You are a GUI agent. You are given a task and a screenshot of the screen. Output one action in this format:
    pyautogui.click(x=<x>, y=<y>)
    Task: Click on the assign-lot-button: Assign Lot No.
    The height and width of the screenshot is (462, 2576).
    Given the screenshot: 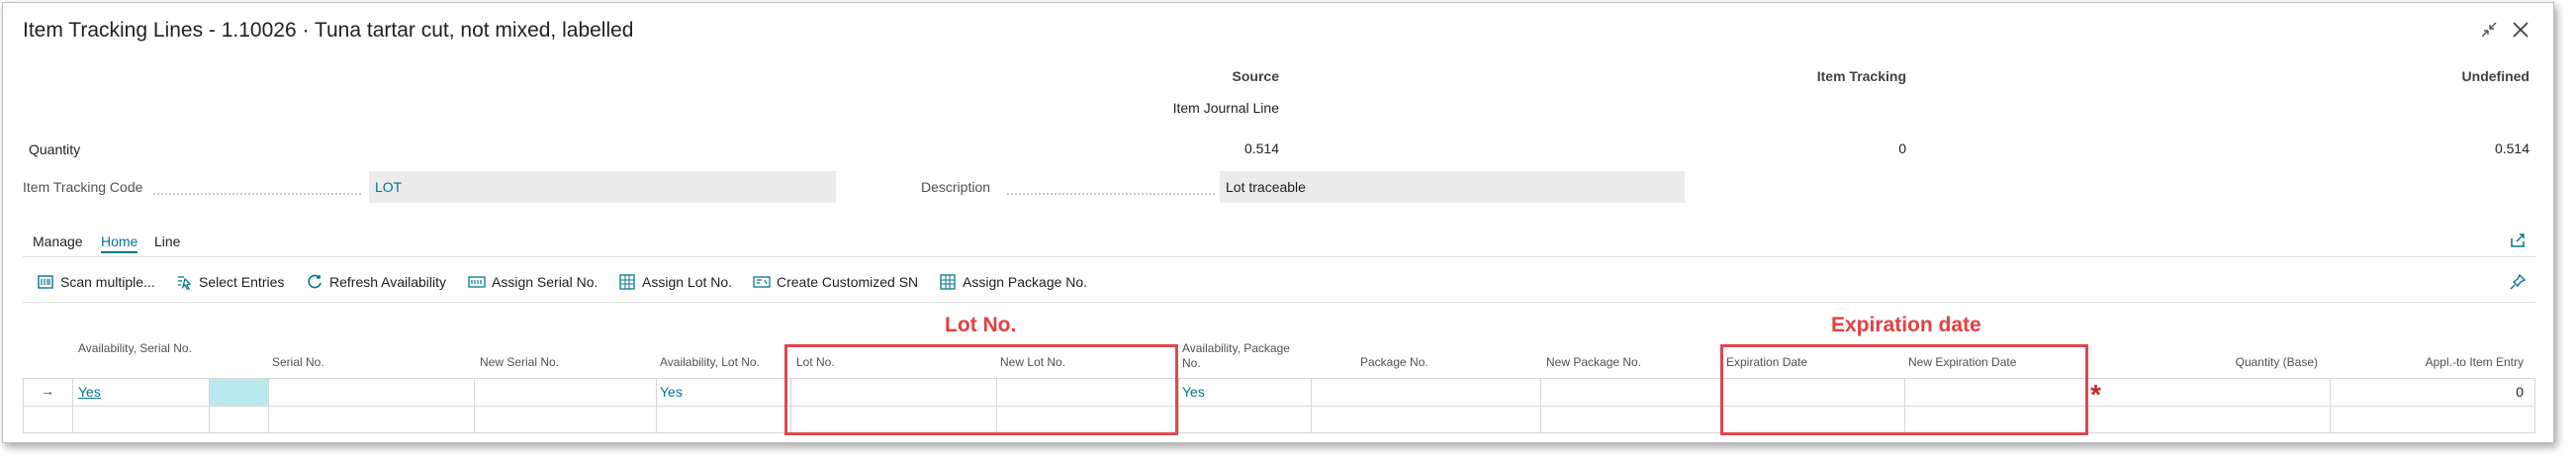 What is the action you would take?
    pyautogui.click(x=675, y=282)
    